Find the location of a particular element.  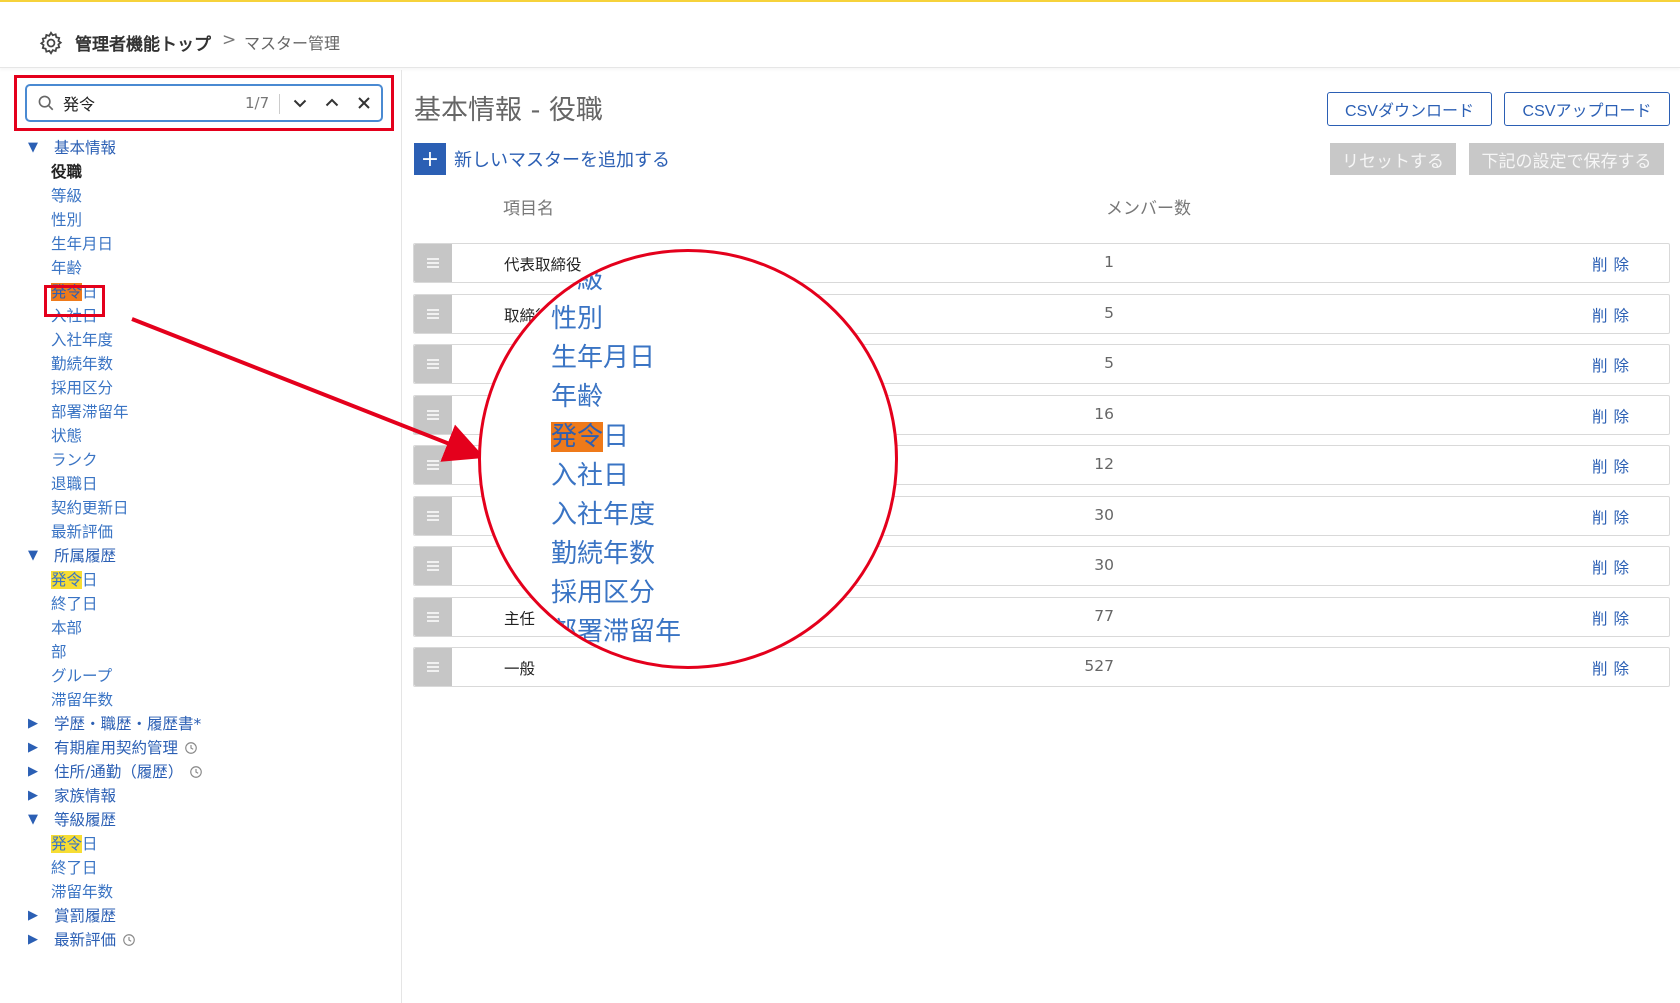

tree-group-label: 等級履歴 is located at coordinates (85, 820).